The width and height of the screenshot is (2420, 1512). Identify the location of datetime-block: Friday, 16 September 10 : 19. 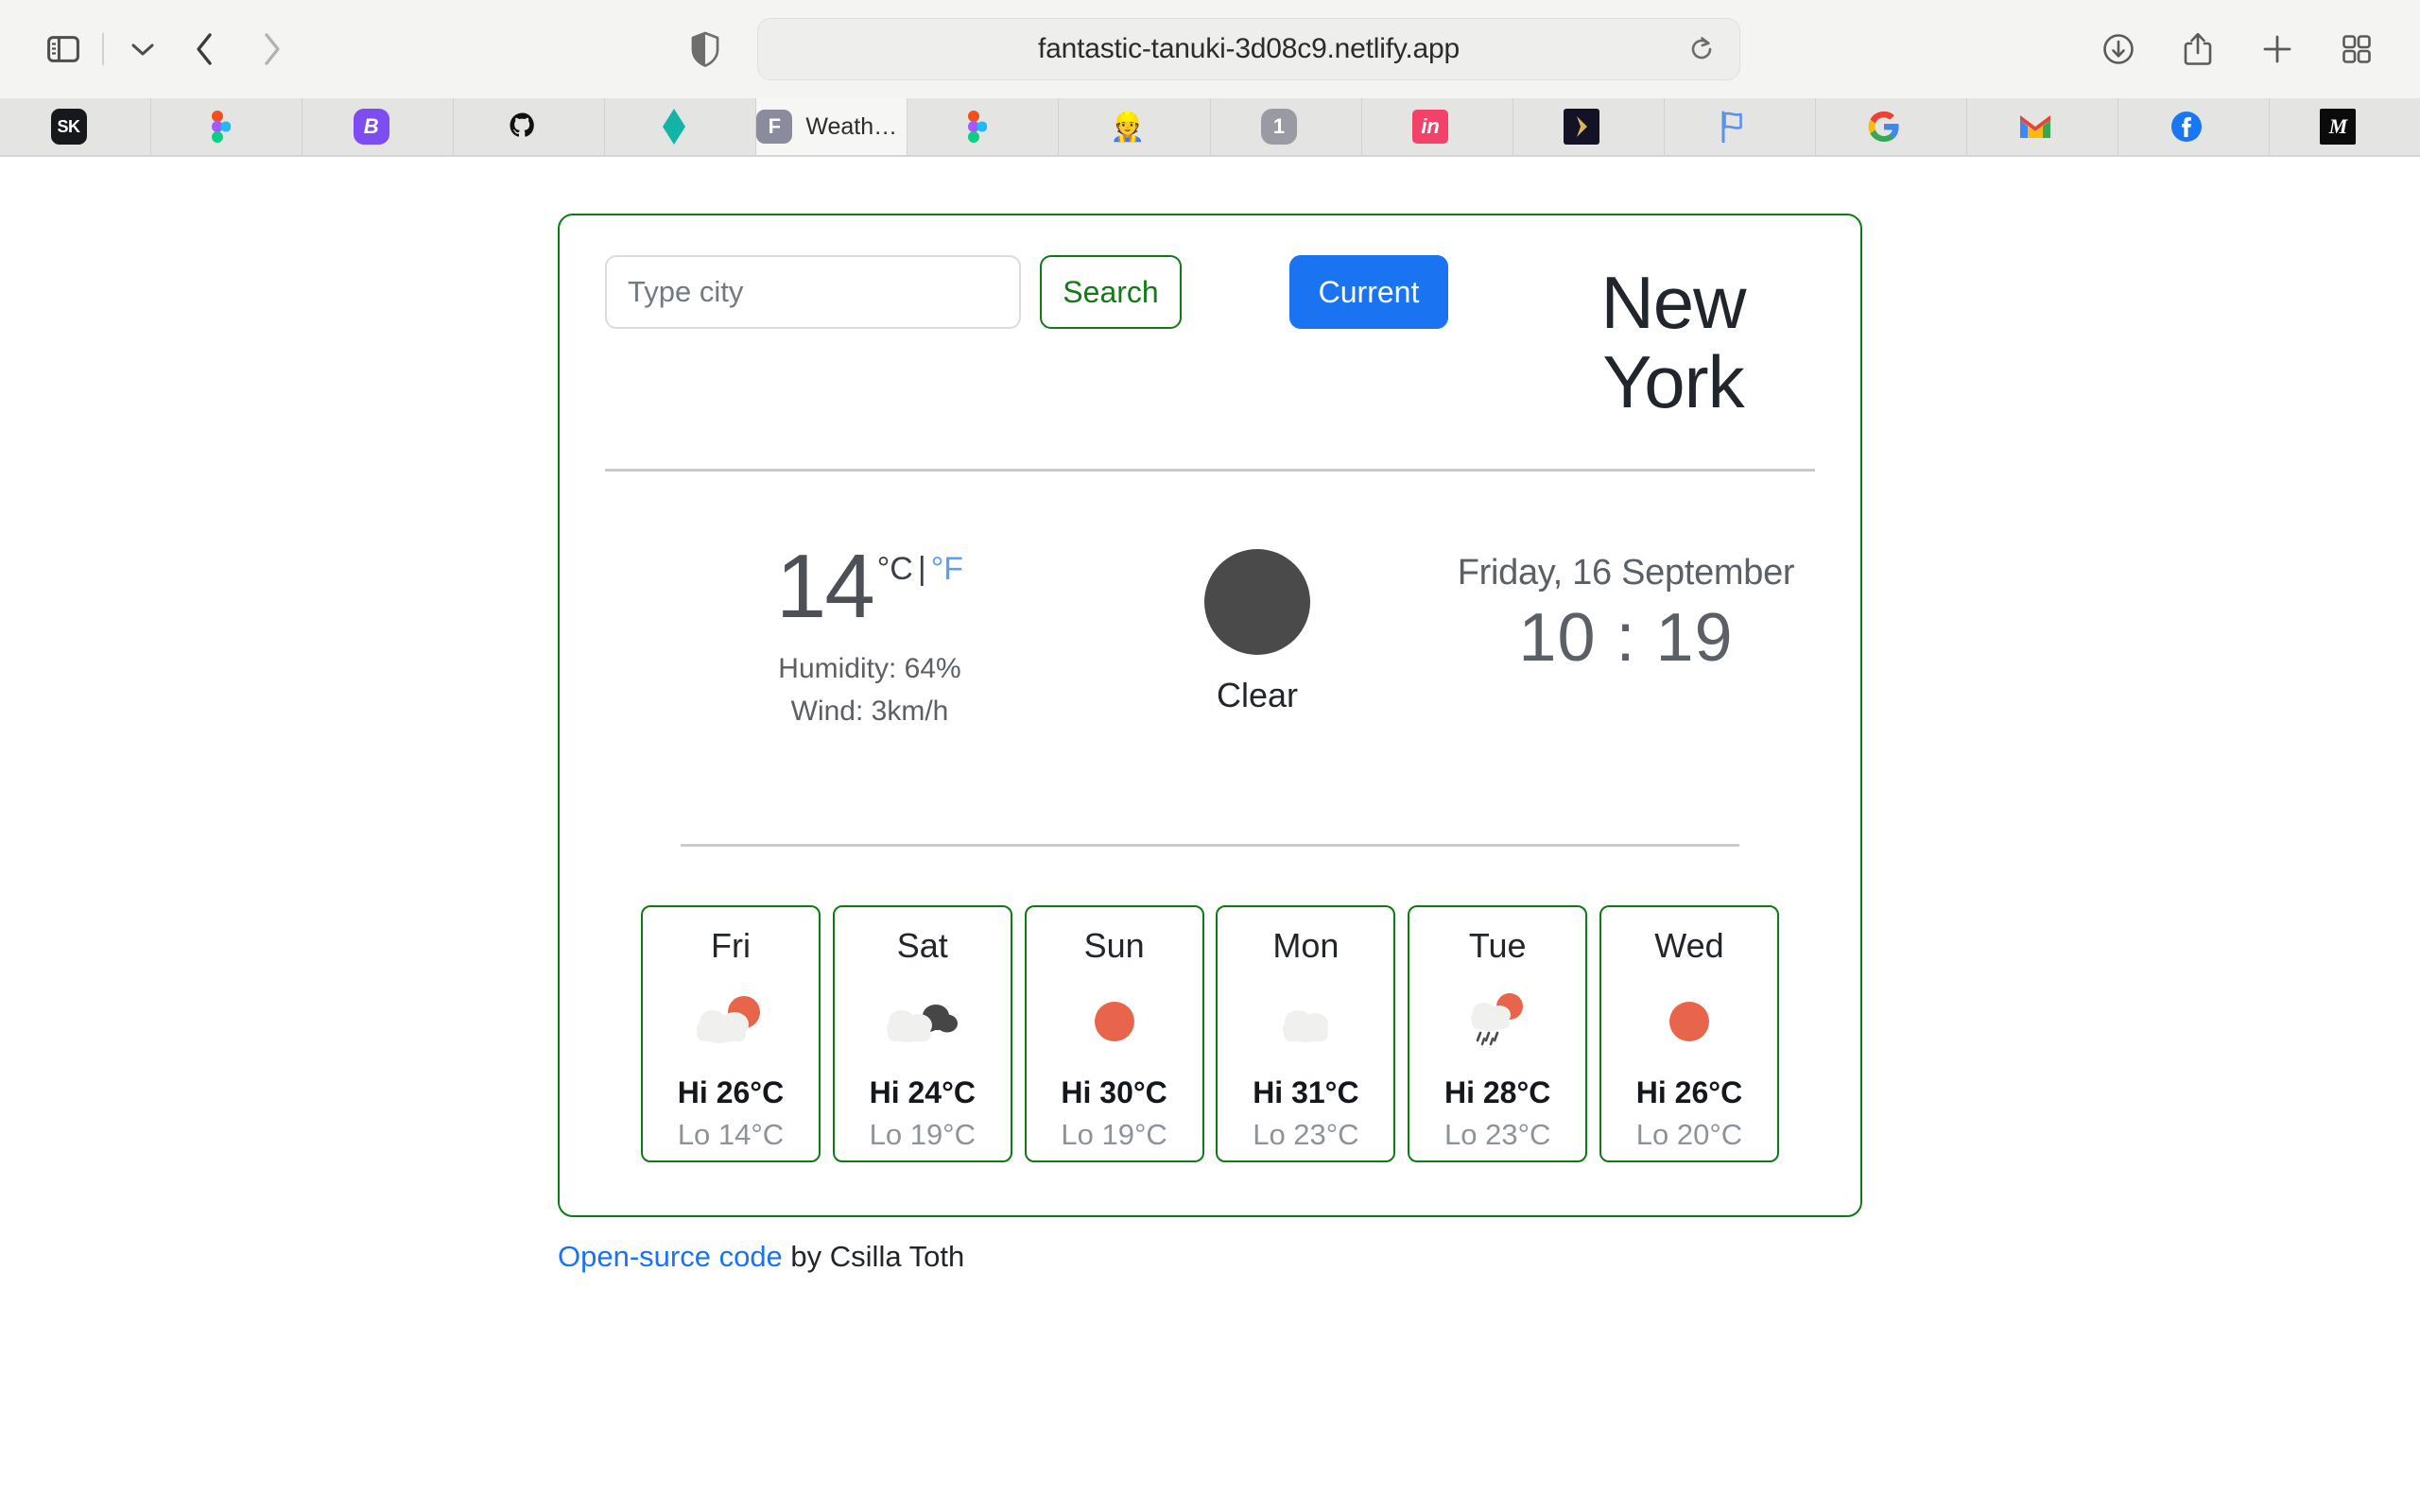
(1626, 611).